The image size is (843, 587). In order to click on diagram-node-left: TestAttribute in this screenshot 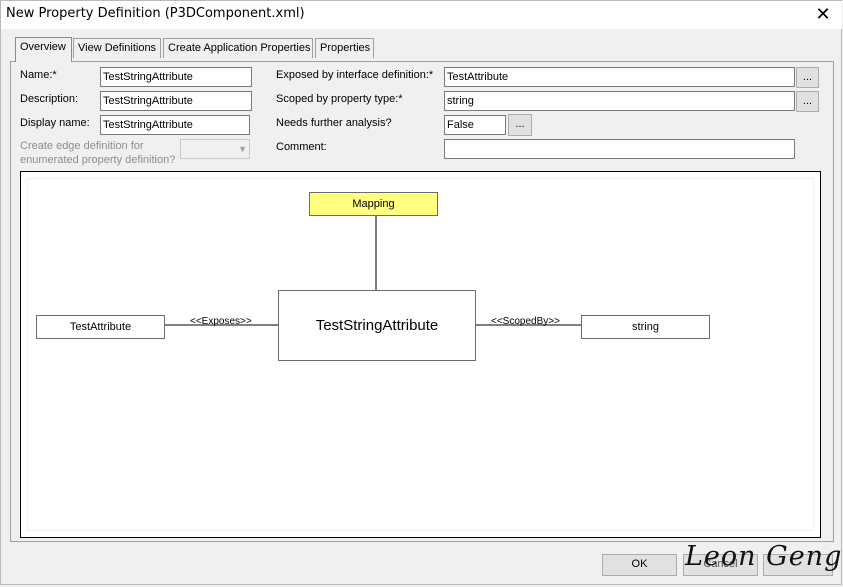, I will do `click(100, 327)`.